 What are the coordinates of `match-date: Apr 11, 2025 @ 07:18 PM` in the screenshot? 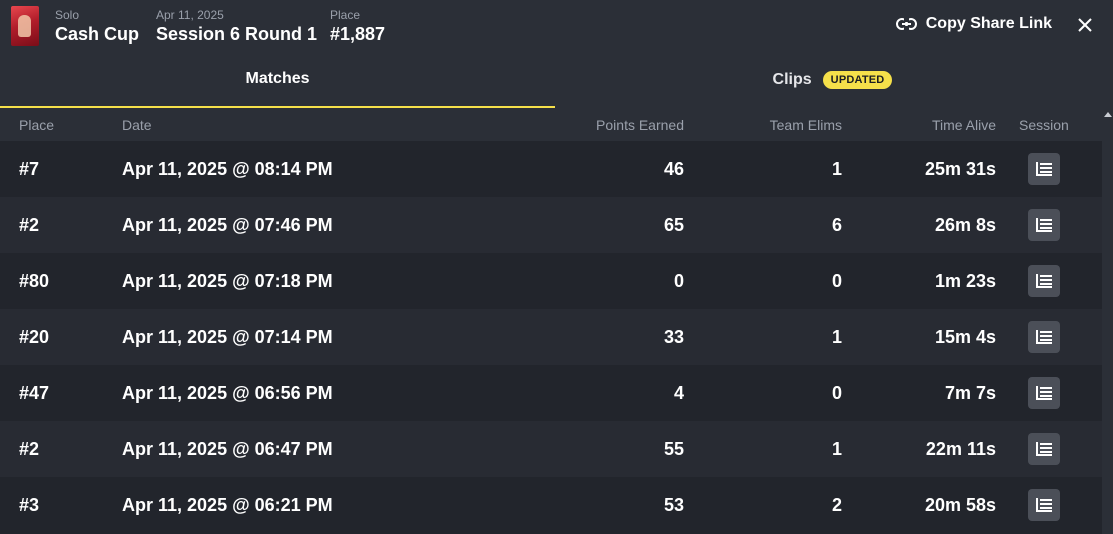 It's located at (227, 281).